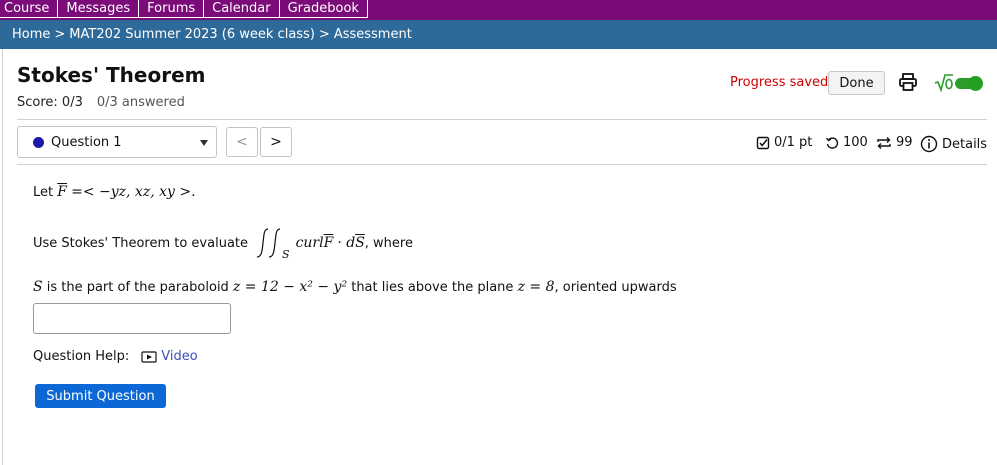  What do you see at coordinates (276, 142) in the screenshot?
I see `next-question-button: >` at bounding box center [276, 142].